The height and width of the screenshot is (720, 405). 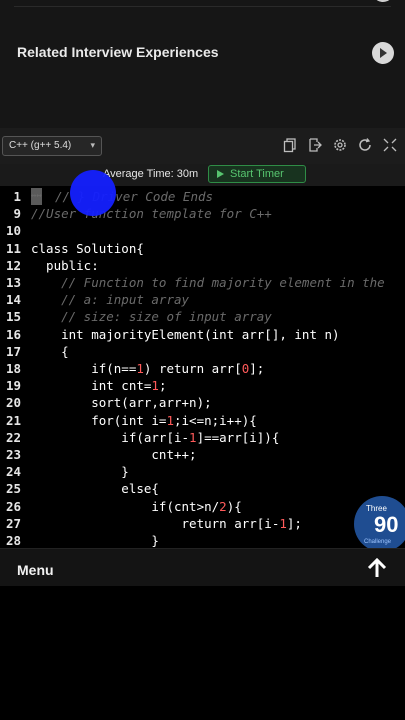 I want to click on code-text: else{, so click(x=95, y=489).